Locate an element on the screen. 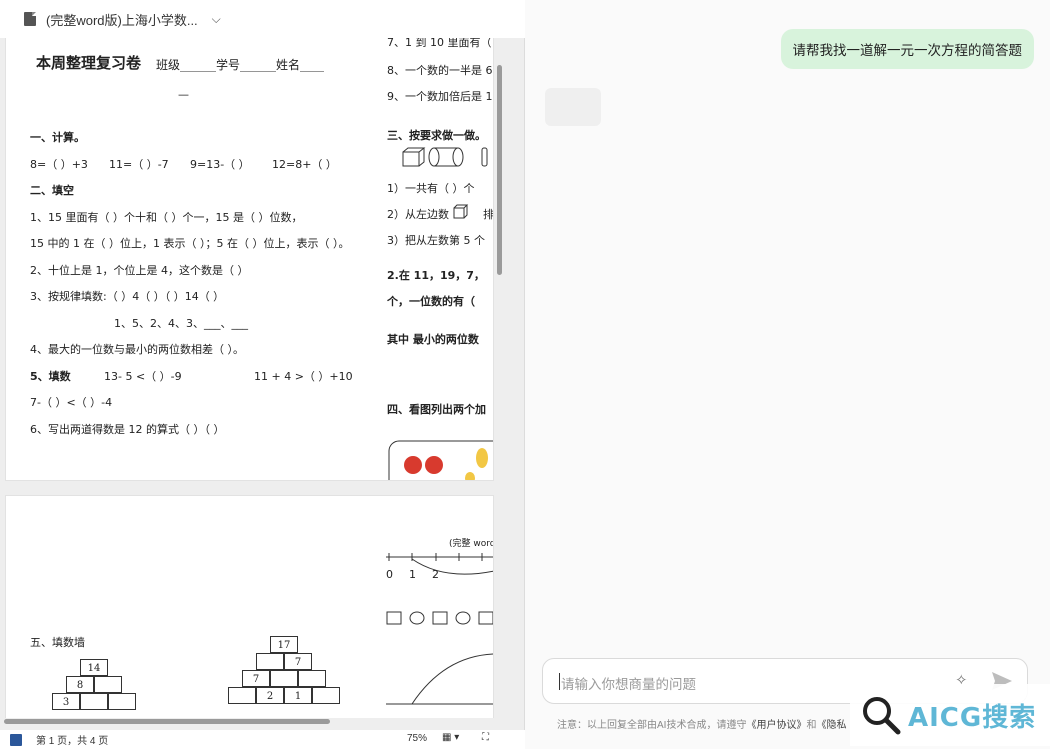 The image size is (1050, 749). user-agreement-link: 《用户协议》 is located at coordinates (776, 725).